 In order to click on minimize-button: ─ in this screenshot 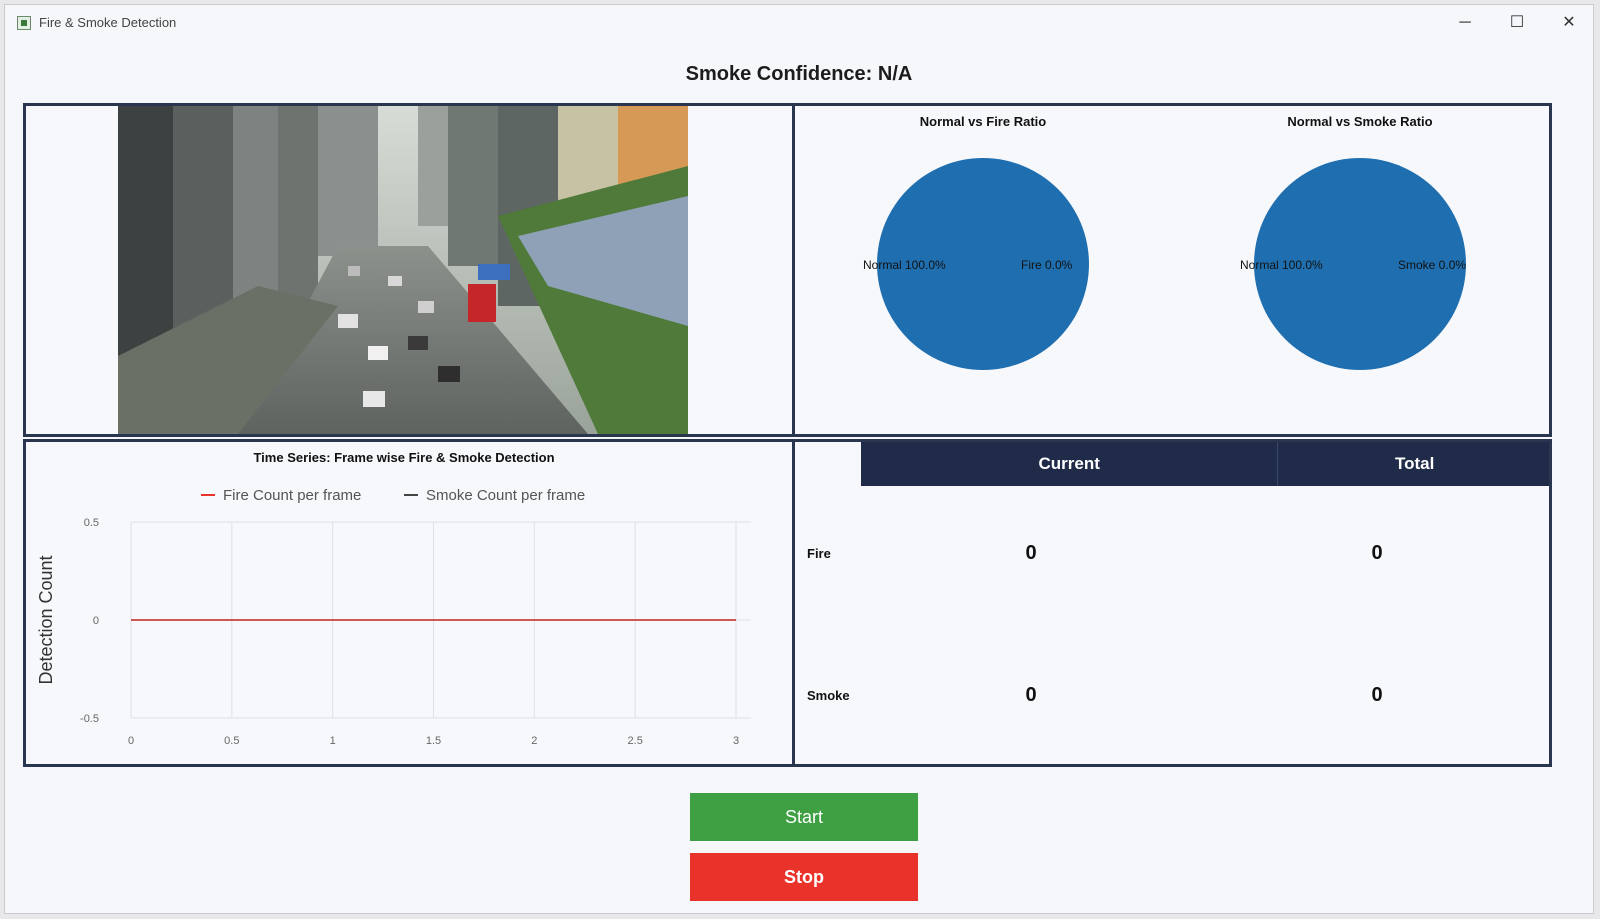, I will do `click(1465, 23)`.